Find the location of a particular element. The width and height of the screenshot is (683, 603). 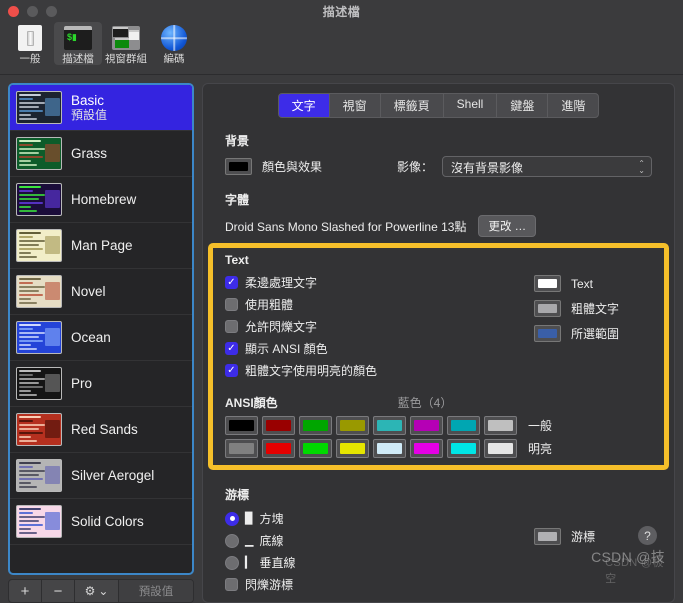

background-image-label: 影像： is located at coordinates (414, 167).